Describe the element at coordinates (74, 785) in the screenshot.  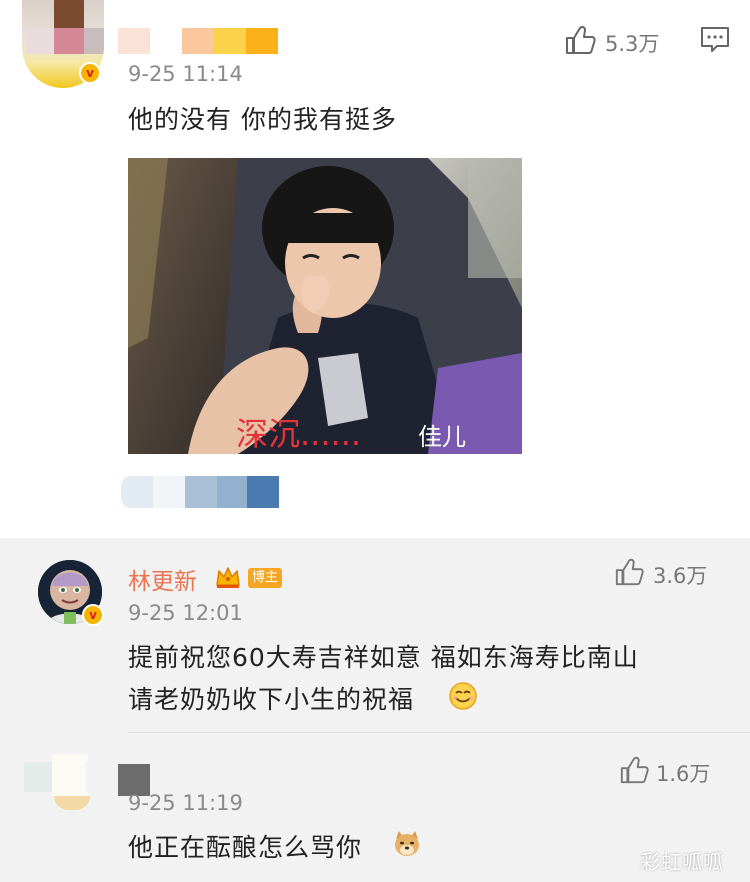
I see `avatar-mosaic` at that location.